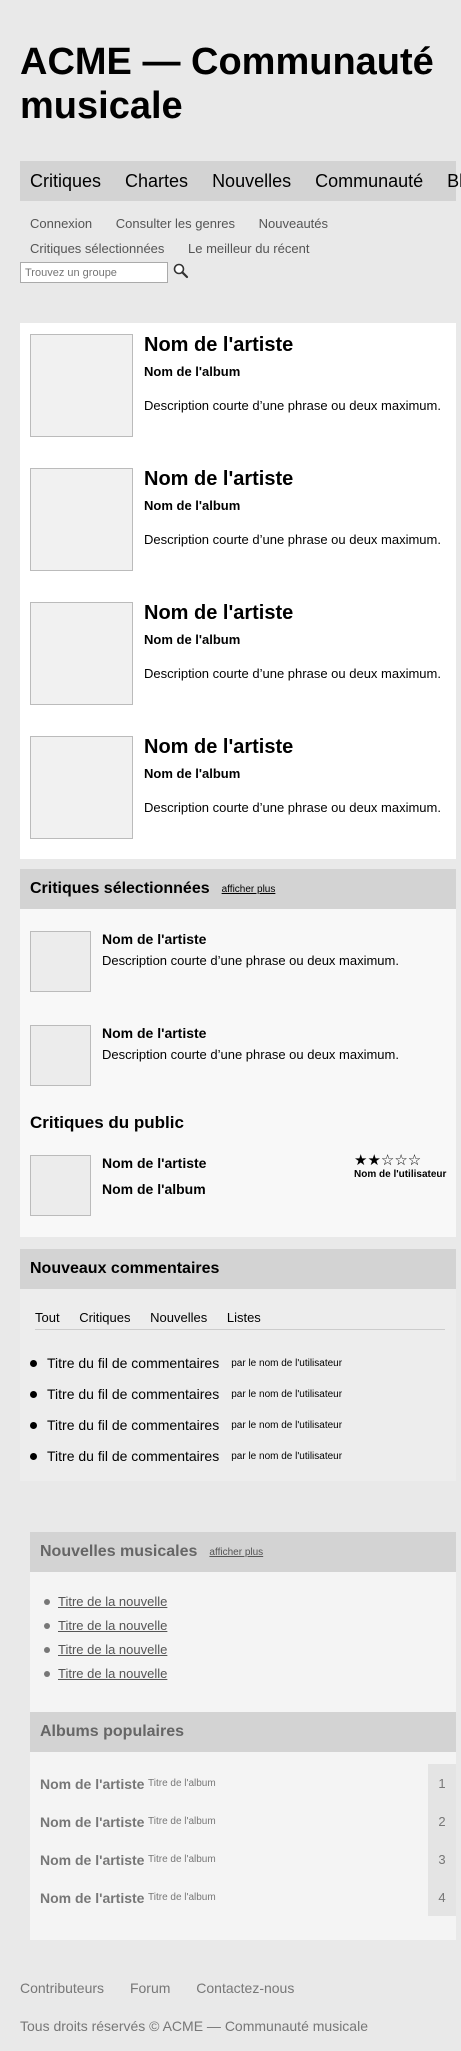  I want to click on footer-links: Contributeurs Forum Contactez-nous, so click(168, 1988).